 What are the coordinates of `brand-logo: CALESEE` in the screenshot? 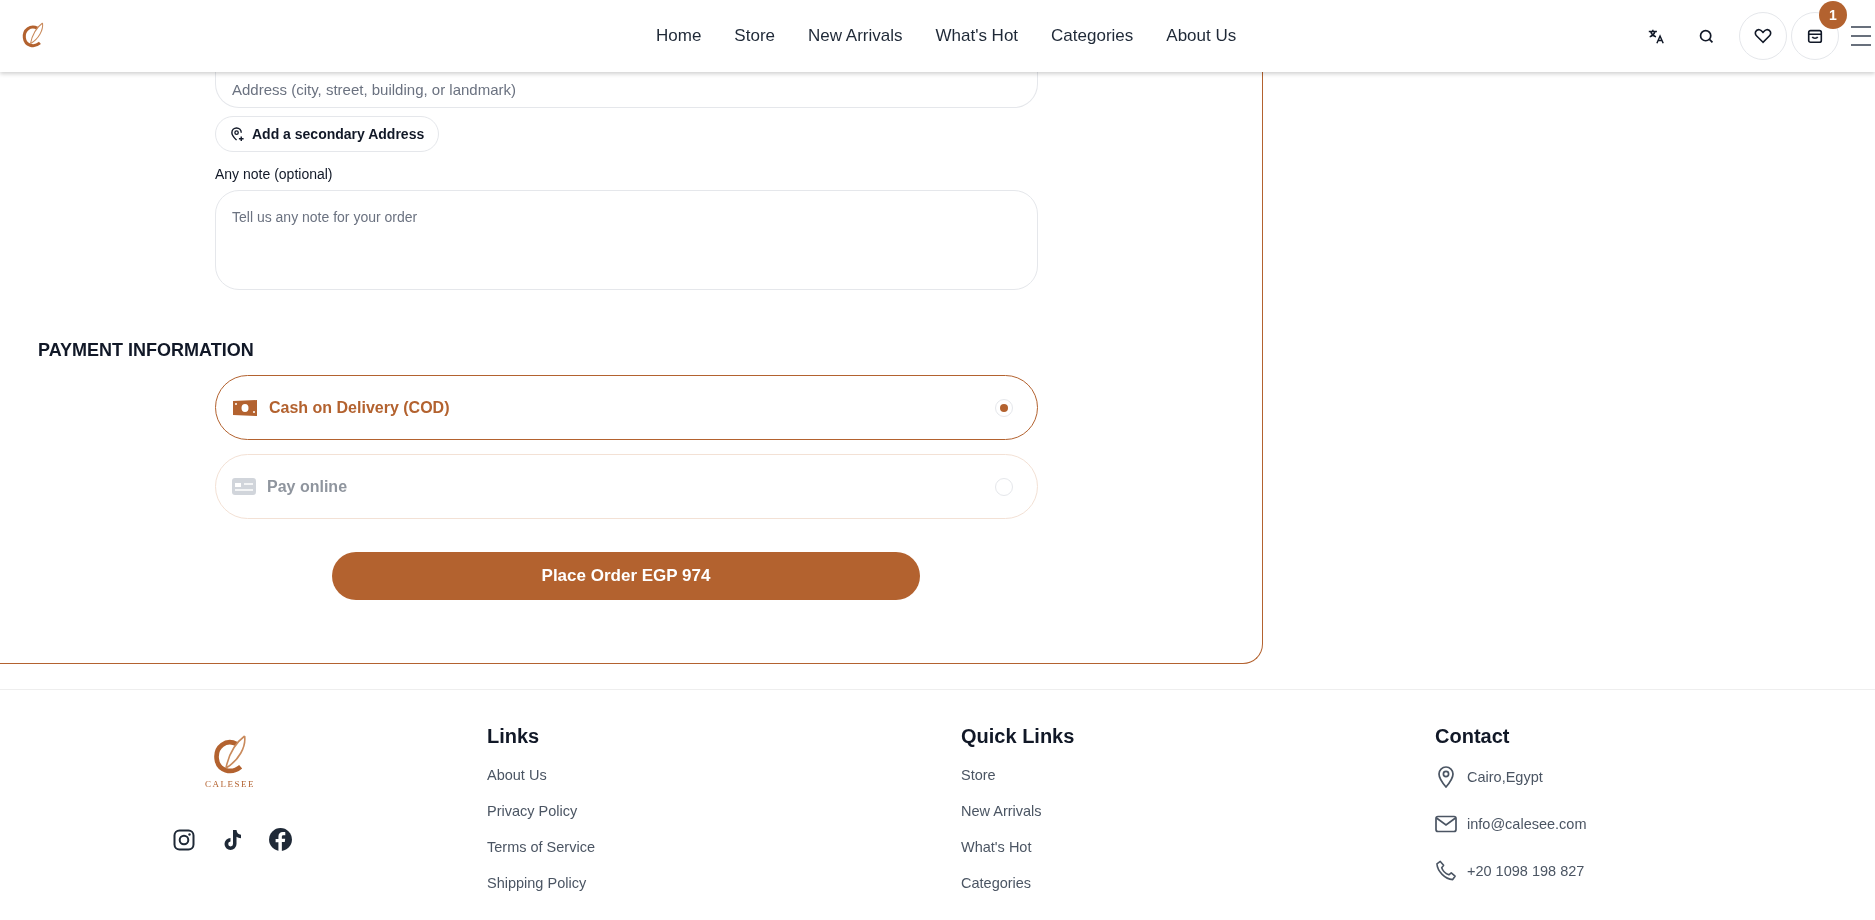 It's located at (230, 761).